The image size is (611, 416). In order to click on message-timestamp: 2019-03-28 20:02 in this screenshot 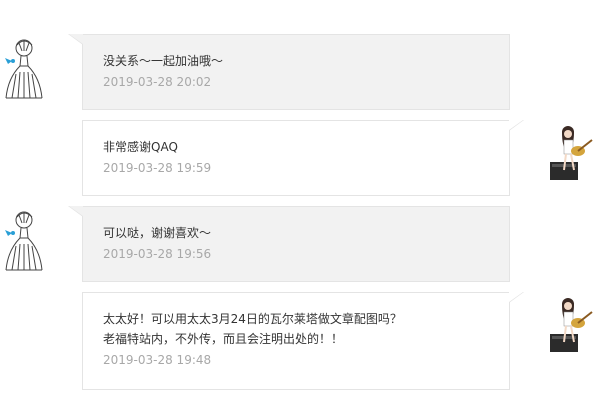, I will do `click(157, 82)`.